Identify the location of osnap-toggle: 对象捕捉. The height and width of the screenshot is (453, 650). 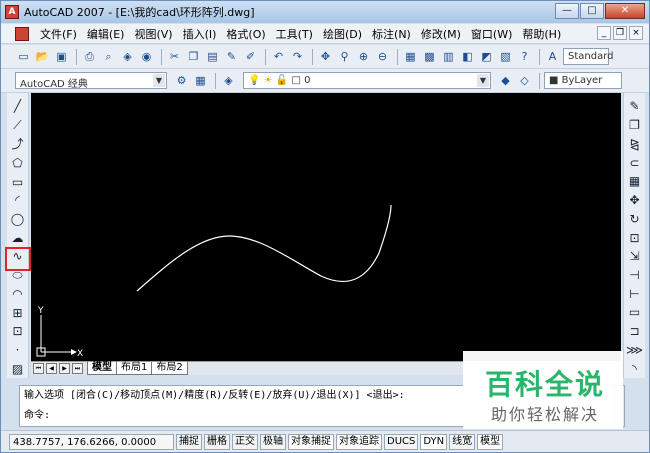
(311, 441).